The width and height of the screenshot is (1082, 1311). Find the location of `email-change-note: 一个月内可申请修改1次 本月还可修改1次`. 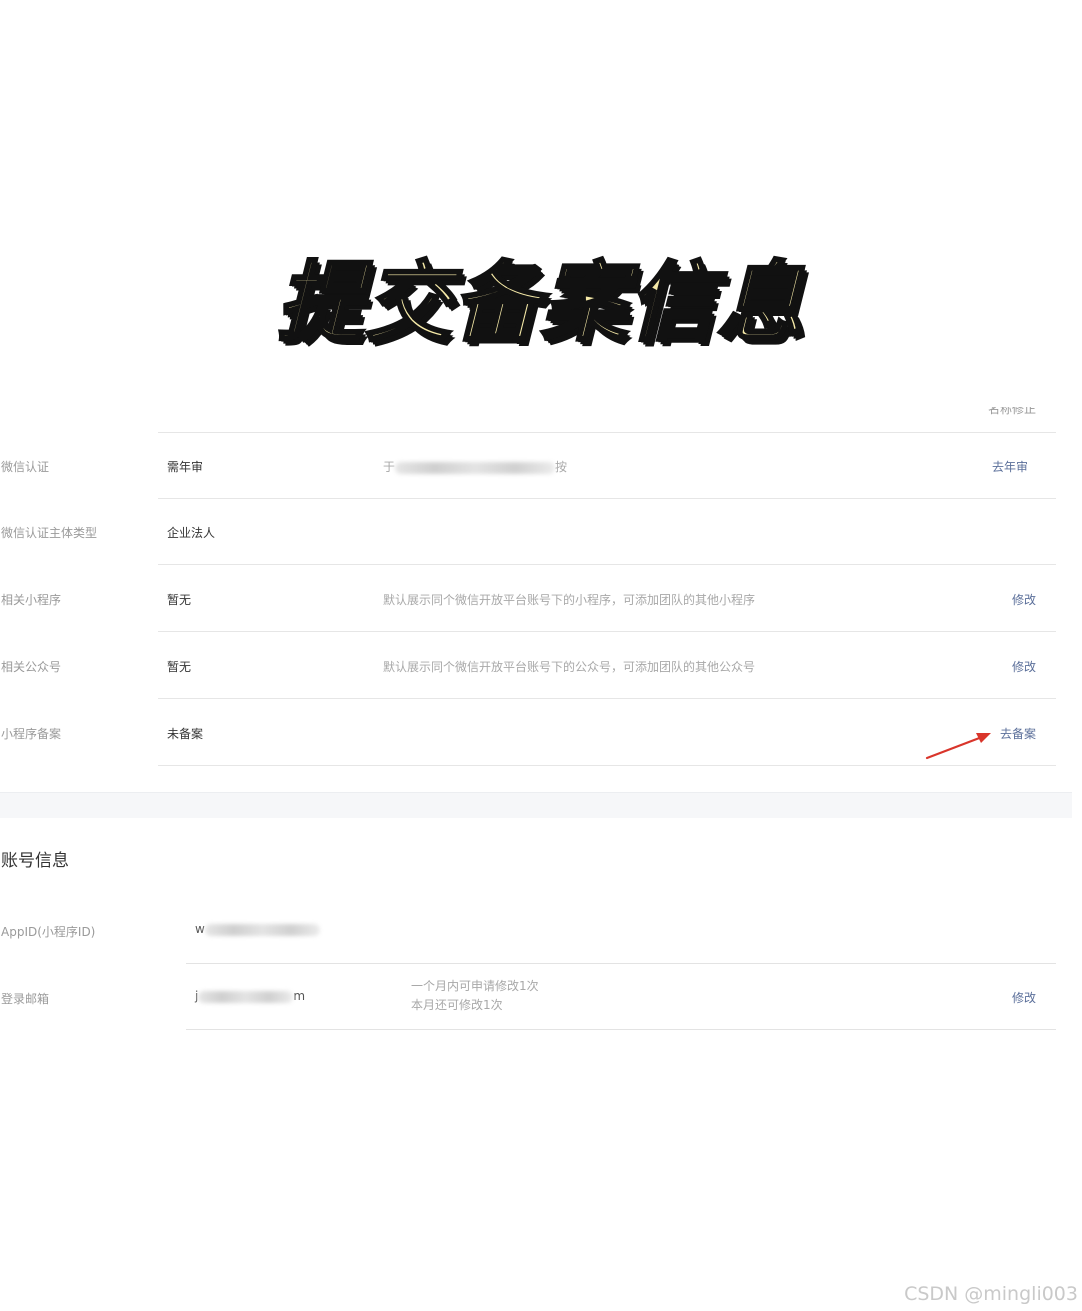

email-change-note: 一个月内可申请修改1次 本月还可修改1次 is located at coordinates (475, 996).